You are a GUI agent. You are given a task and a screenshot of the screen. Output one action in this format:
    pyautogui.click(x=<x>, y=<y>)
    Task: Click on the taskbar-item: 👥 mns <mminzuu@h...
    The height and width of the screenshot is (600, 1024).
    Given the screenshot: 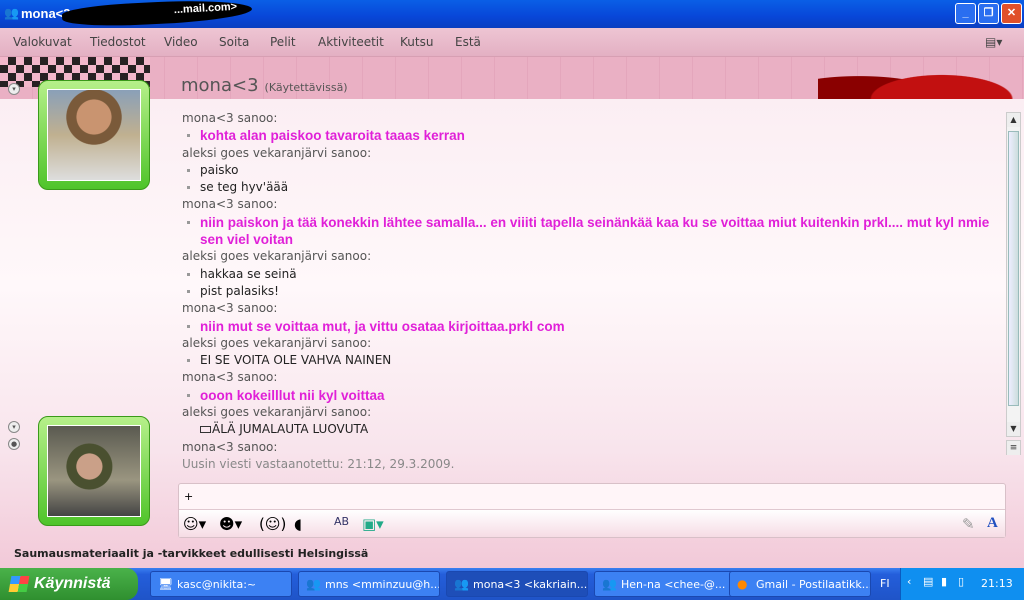 What is the action you would take?
    pyautogui.click(x=369, y=584)
    